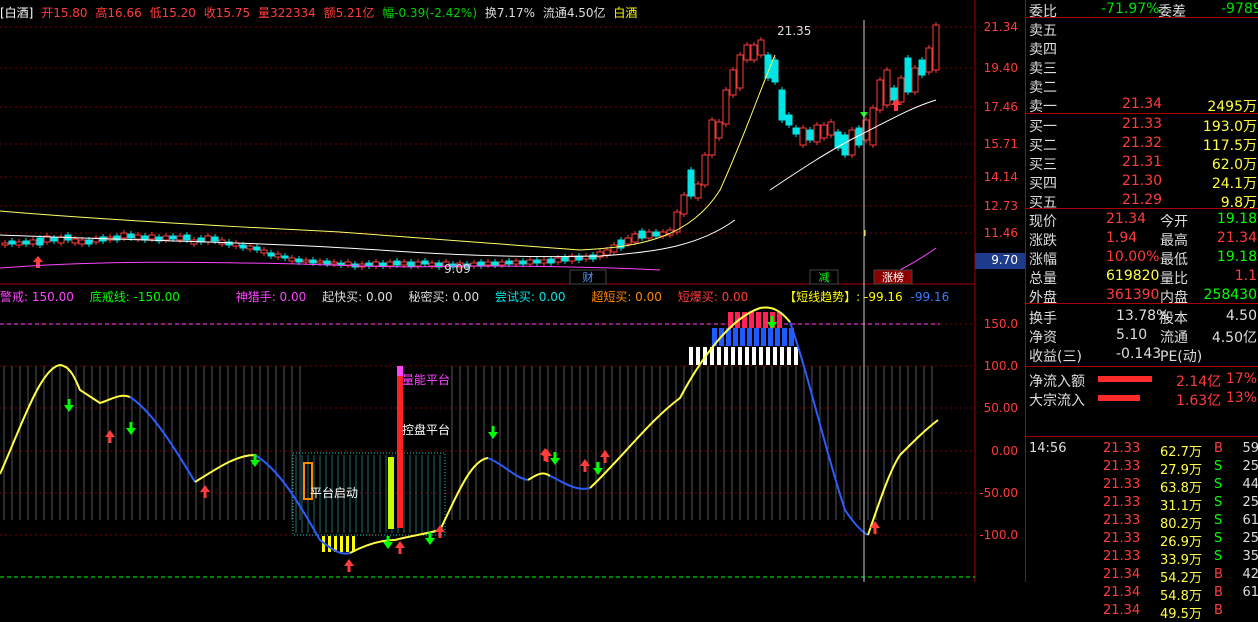 The height and width of the screenshot is (622, 1258). I want to click on tick-s: B, so click(1218, 592).